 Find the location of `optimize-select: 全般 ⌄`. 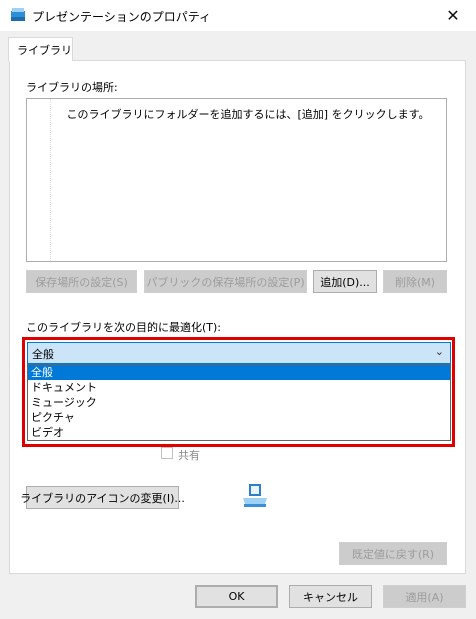

optimize-select: 全般 ⌄ is located at coordinates (239, 353).